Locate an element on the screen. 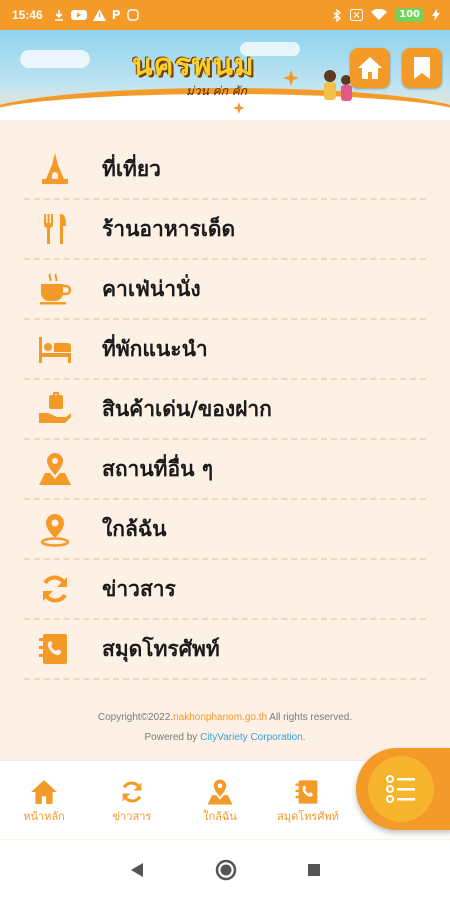  powered-by-prefix: Powered by is located at coordinates (172, 737).